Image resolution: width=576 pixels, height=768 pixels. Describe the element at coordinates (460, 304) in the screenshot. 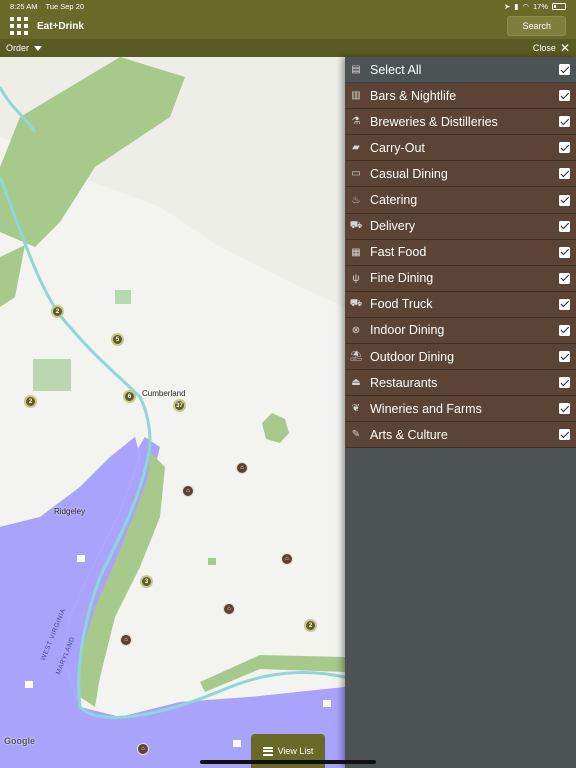

I see `filter-row-food-truck: ⛟ Food Truck` at that location.